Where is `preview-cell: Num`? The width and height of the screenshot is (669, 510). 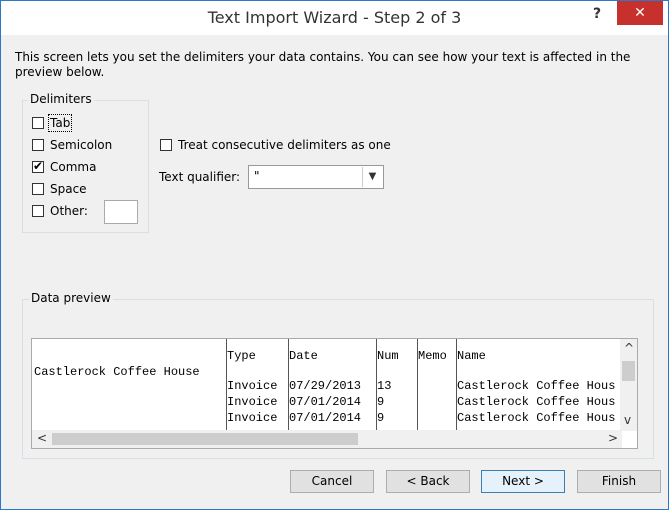
preview-cell: Num is located at coordinates (388, 356).